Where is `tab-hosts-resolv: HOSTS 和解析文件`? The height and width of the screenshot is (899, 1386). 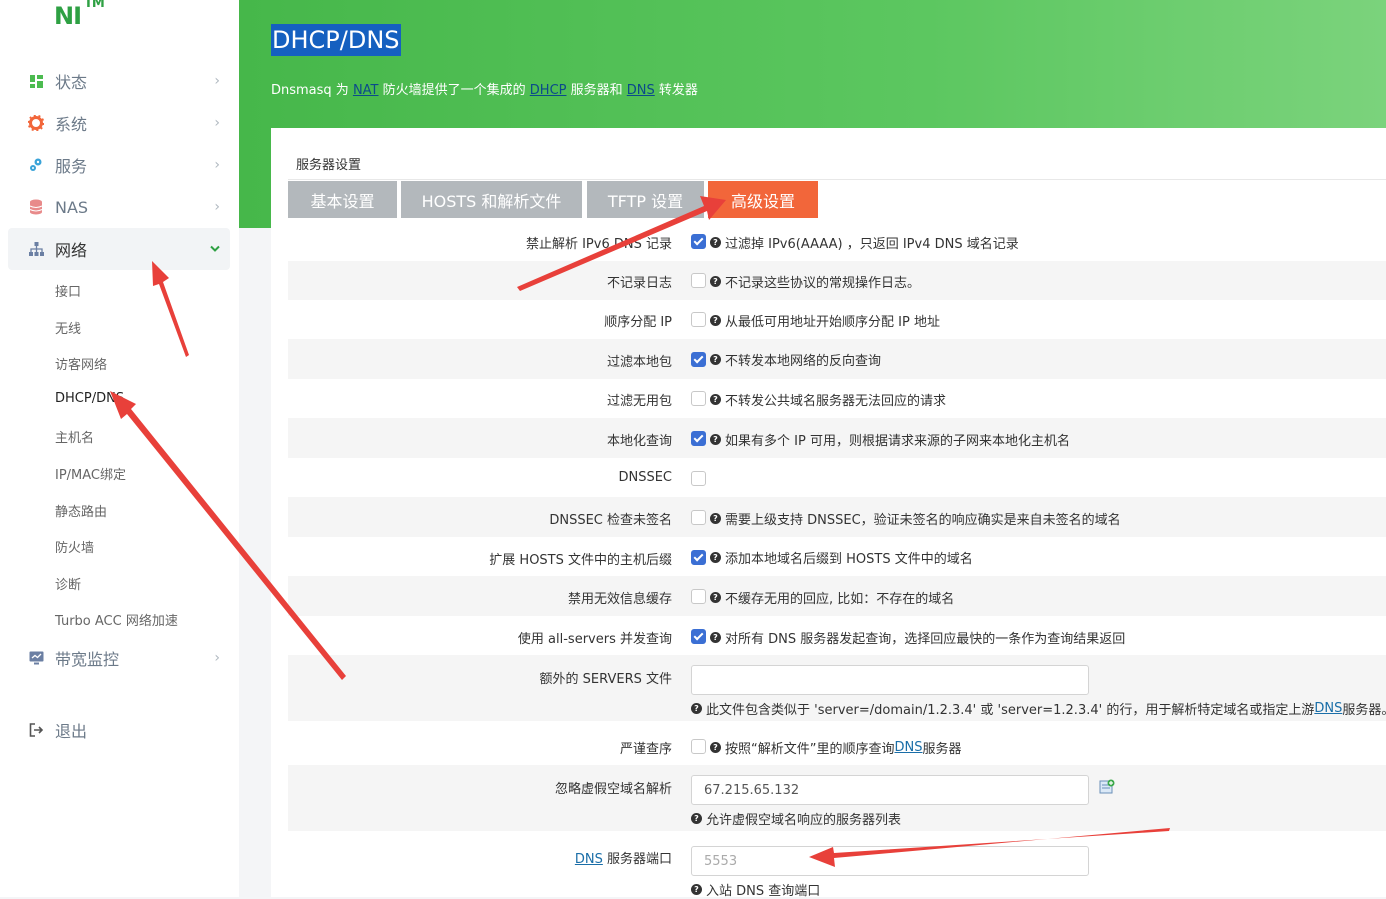
tab-hosts-resolv: HOSTS 和解析文件 is located at coordinates (491, 199).